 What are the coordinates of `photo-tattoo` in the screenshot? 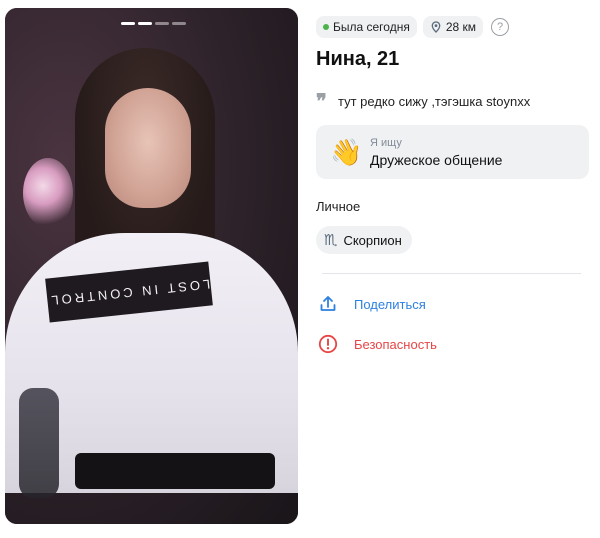 It's located at (39, 443).